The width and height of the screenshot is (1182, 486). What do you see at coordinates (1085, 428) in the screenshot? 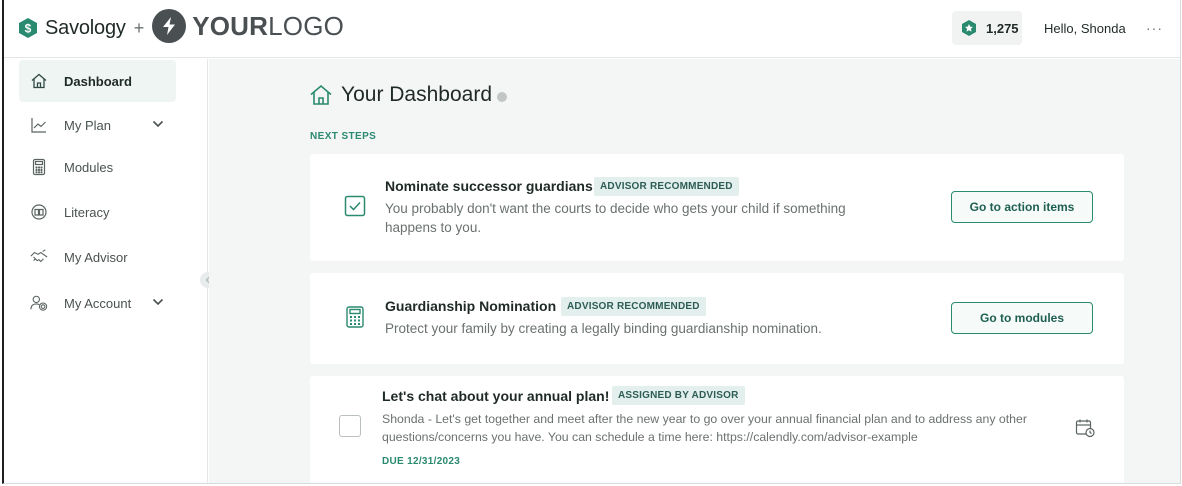
I see `calendar-clock-icon` at bounding box center [1085, 428].